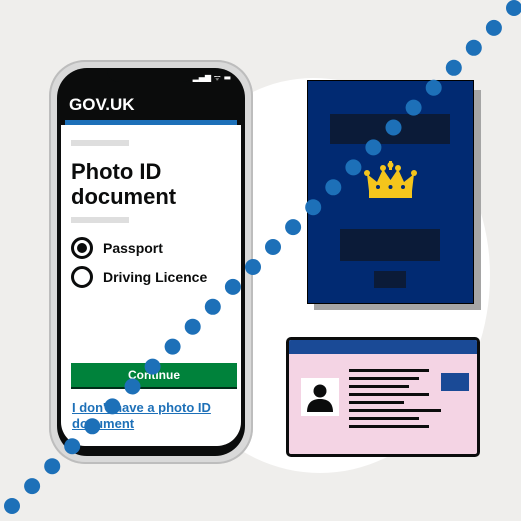 The width and height of the screenshot is (521, 521). I want to click on passport-name-placeholder, so click(390, 129).